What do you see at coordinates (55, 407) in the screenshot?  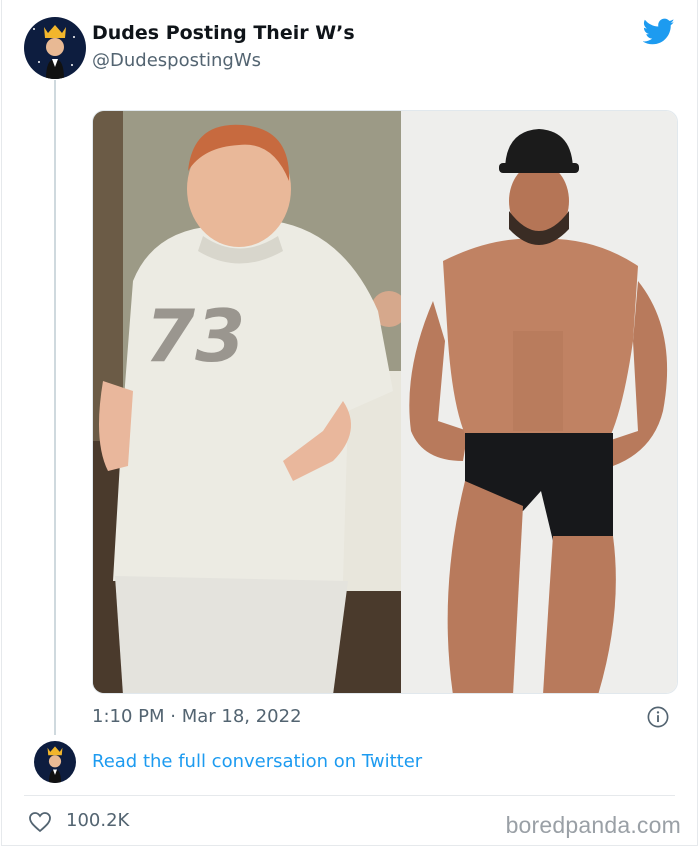 I see `thread-line` at bounding box center [55, 407].